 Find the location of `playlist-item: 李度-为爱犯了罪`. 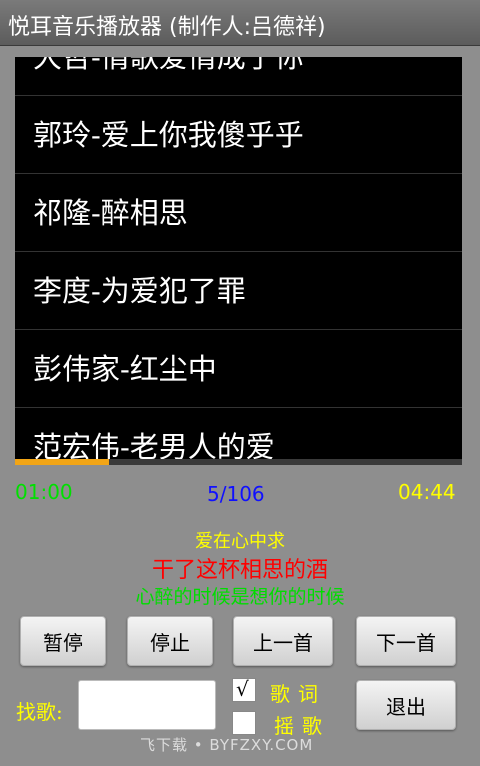

playlist-item: 李度-为爱犯了罪 is located at coordinates (238, 291).